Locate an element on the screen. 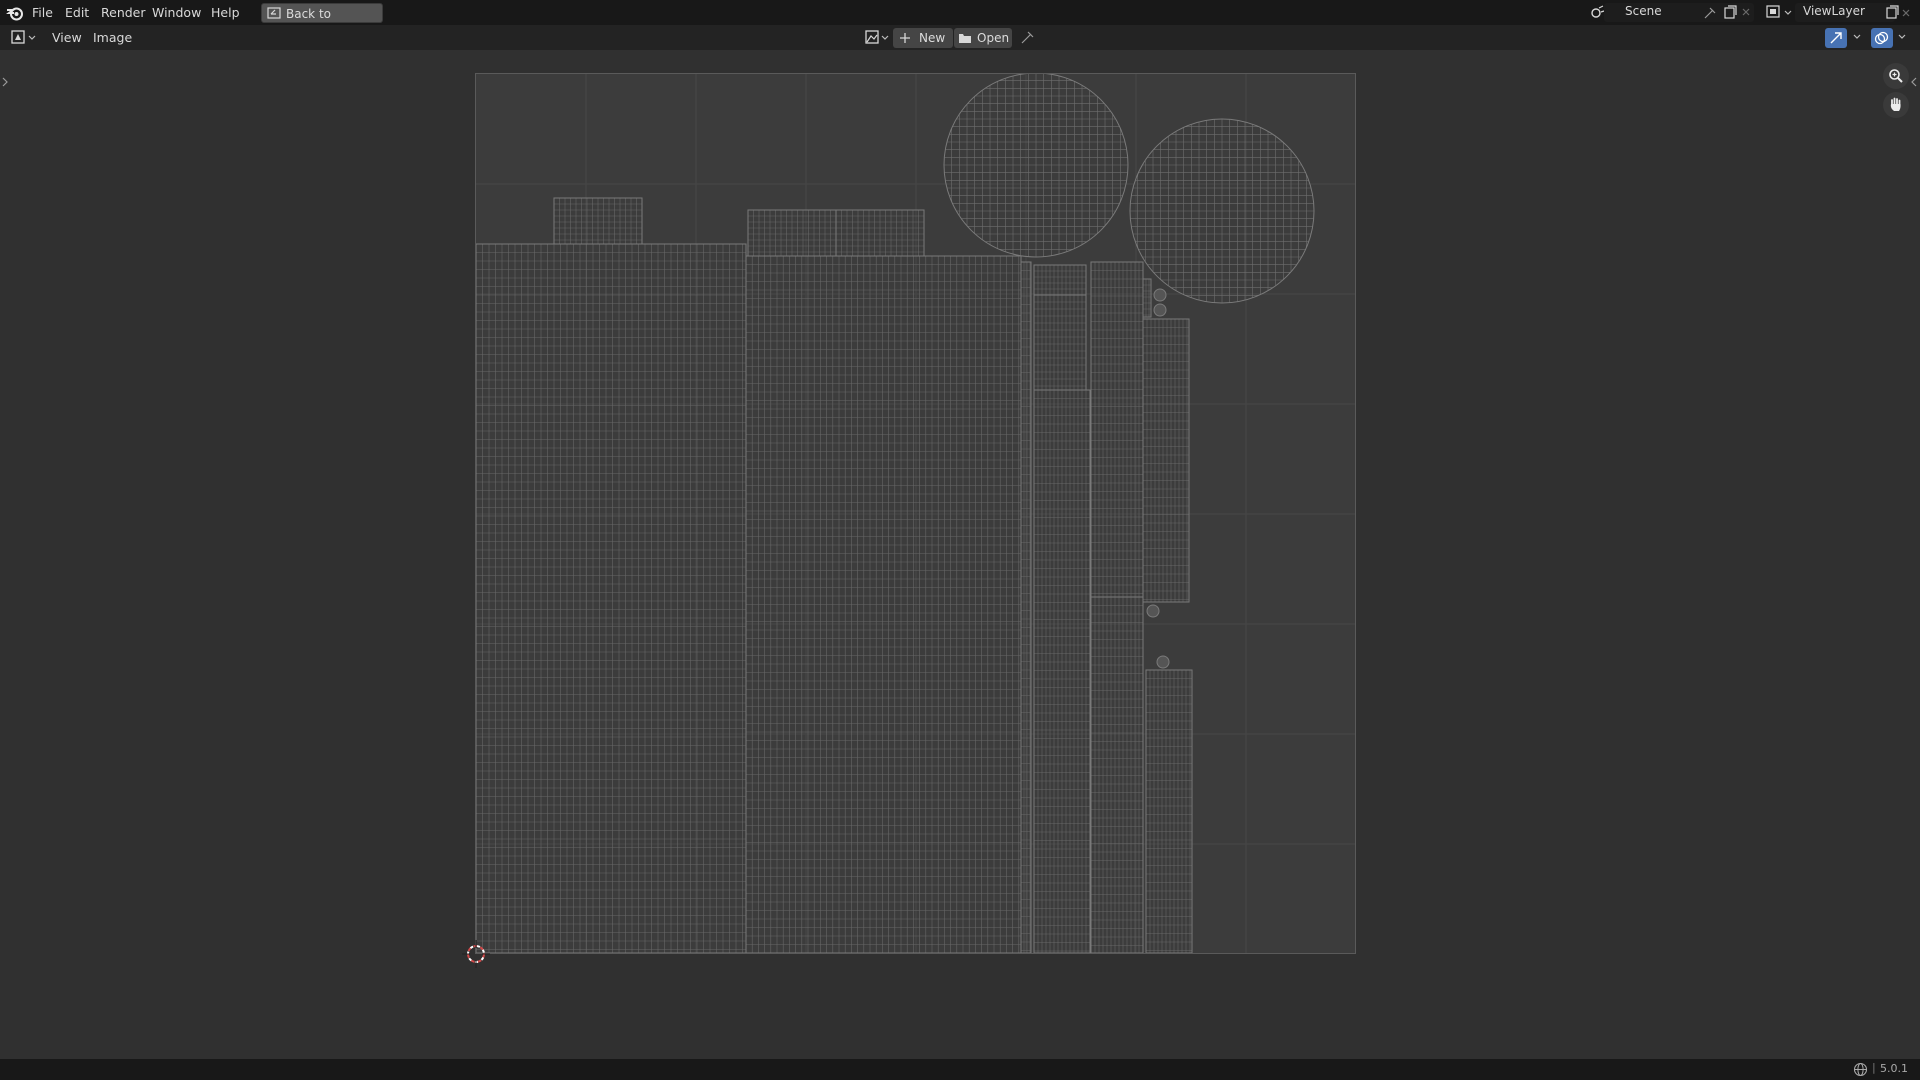 The height and width of the screenshot is (1080, 1920). viewlayer-icon is located at coordinates (1780, 12).